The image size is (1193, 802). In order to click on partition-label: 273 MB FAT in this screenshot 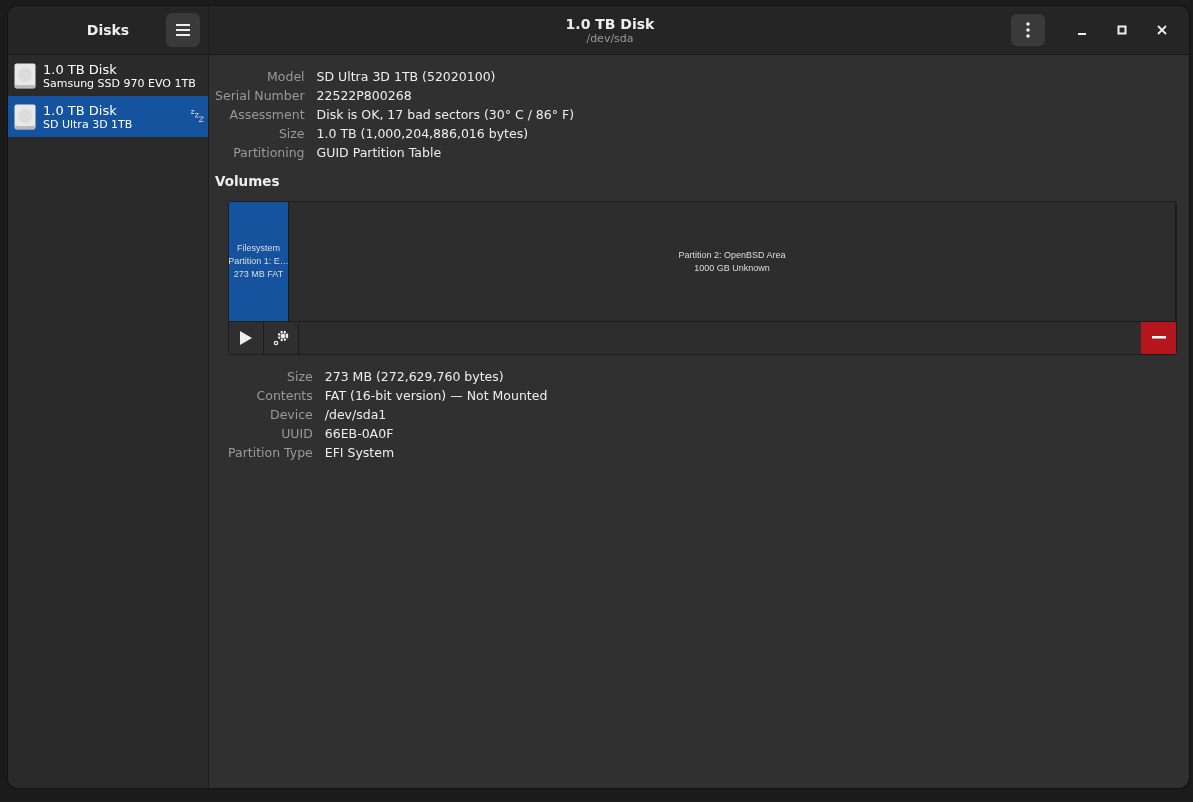, I will do `click(258, 274)`.